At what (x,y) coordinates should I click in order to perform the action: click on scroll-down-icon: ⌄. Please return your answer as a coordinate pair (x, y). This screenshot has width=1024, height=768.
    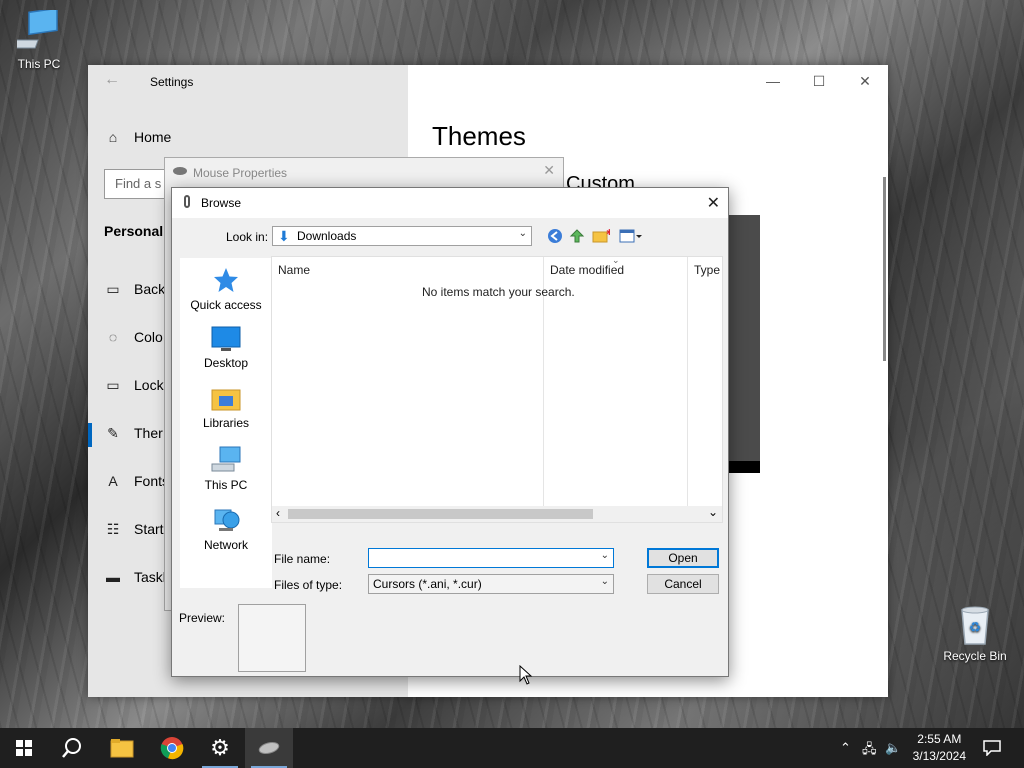
    Looking at the image, I should click on (713, 512).